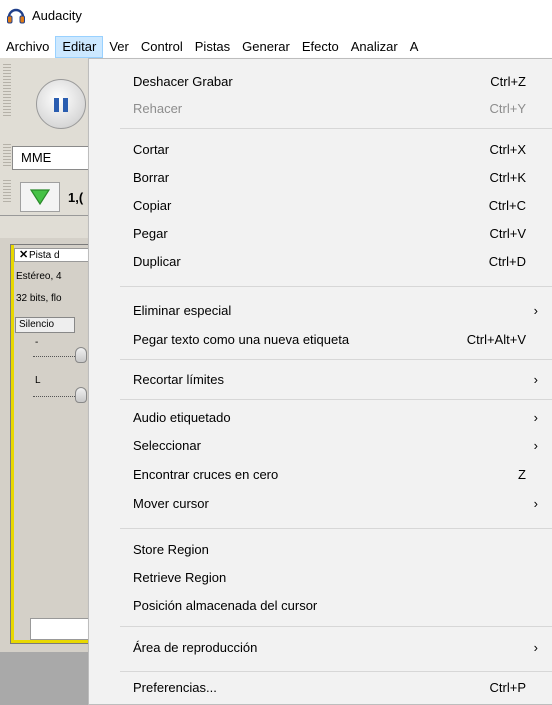 The width and height of the screenshot is (552, 705). I want to click on menu-generar: Generar, so click(266, 47).